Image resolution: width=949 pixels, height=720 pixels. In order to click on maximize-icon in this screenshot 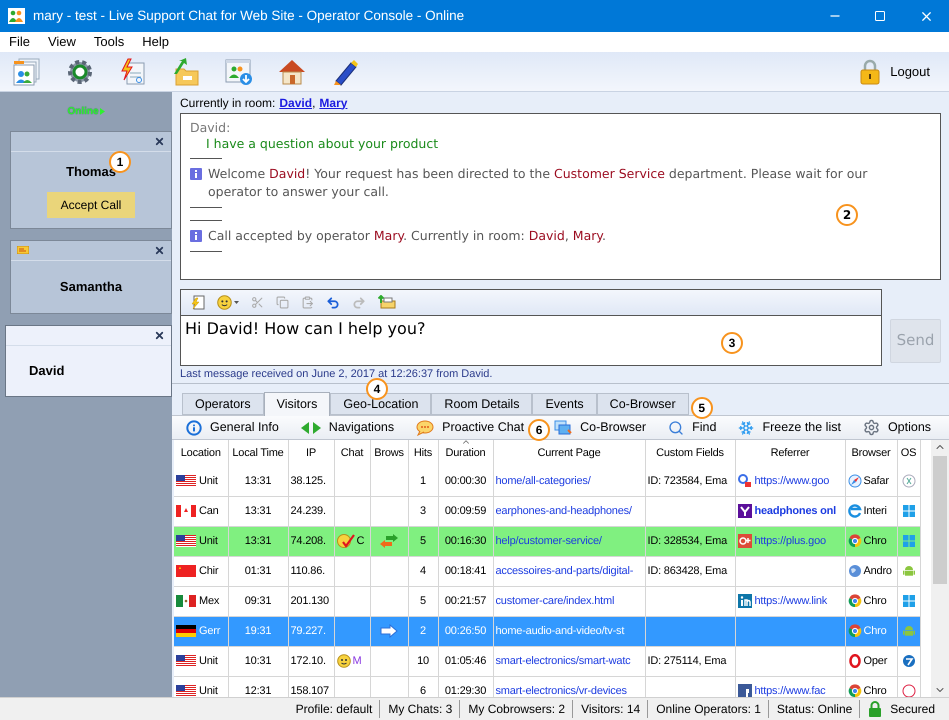, I will do `click(880, 16)`.